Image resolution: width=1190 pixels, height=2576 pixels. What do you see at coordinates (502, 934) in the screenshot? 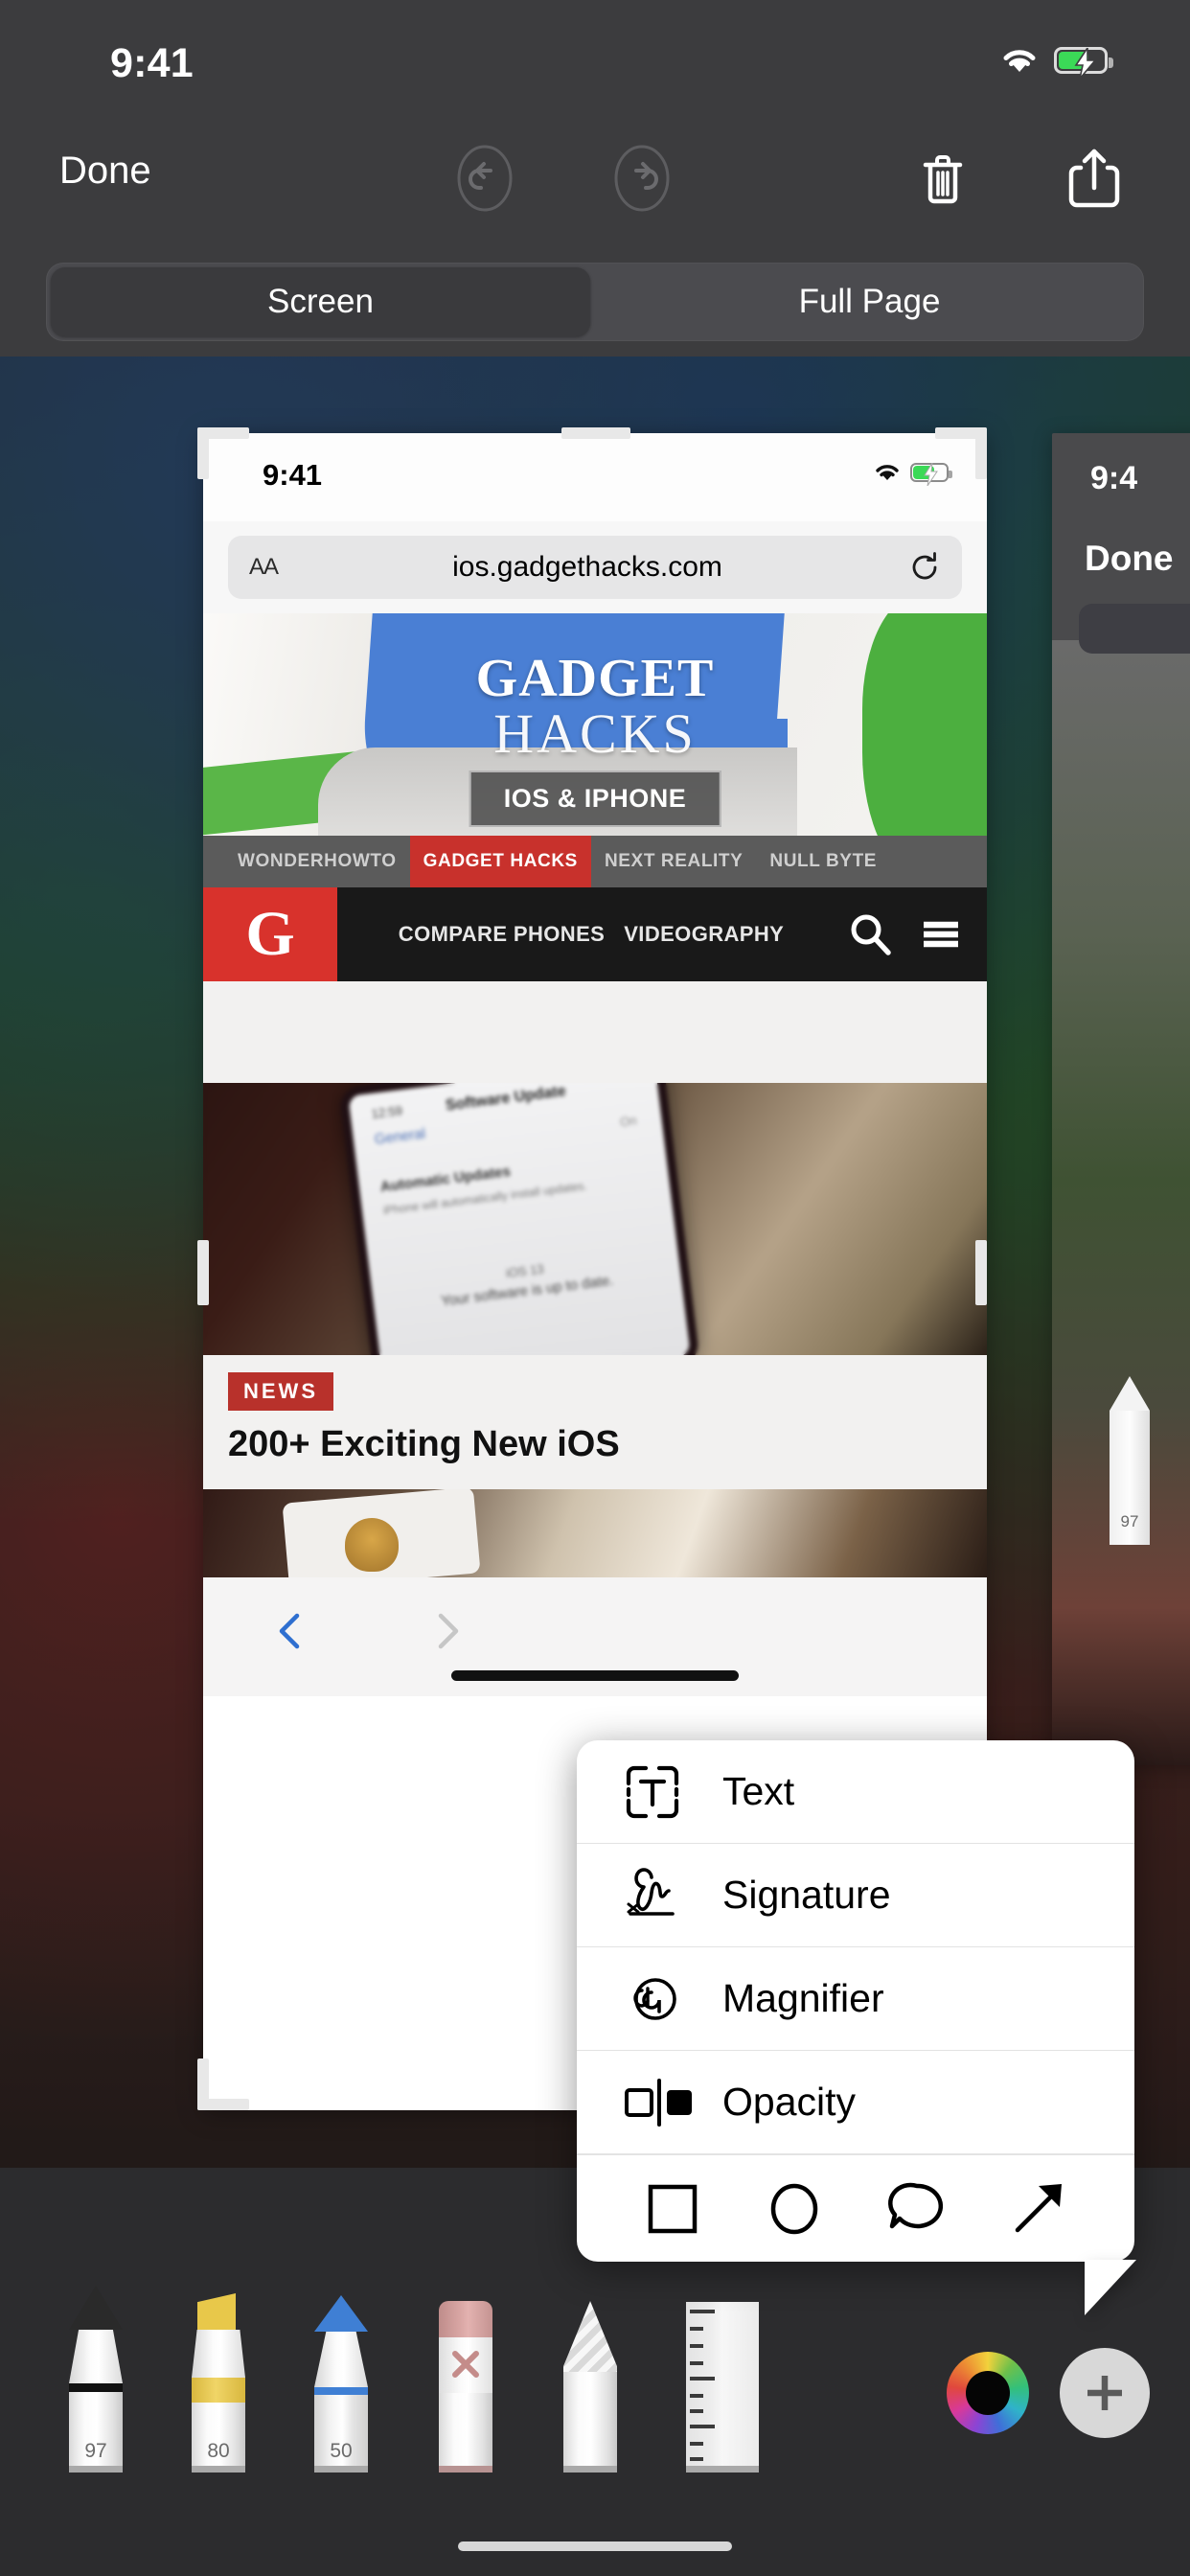
I see `navlink-compare-phones: COMPARE PHONES` at bounding box center [502, 934].